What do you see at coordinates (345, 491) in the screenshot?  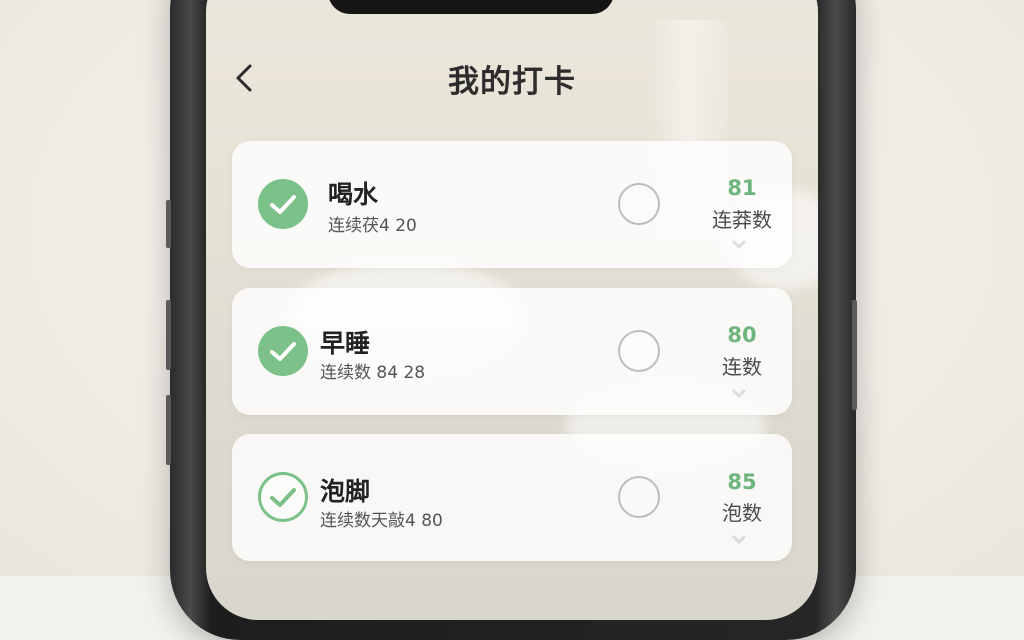 I see `habit-name: 泡脚` at bounding box center [345, 491].